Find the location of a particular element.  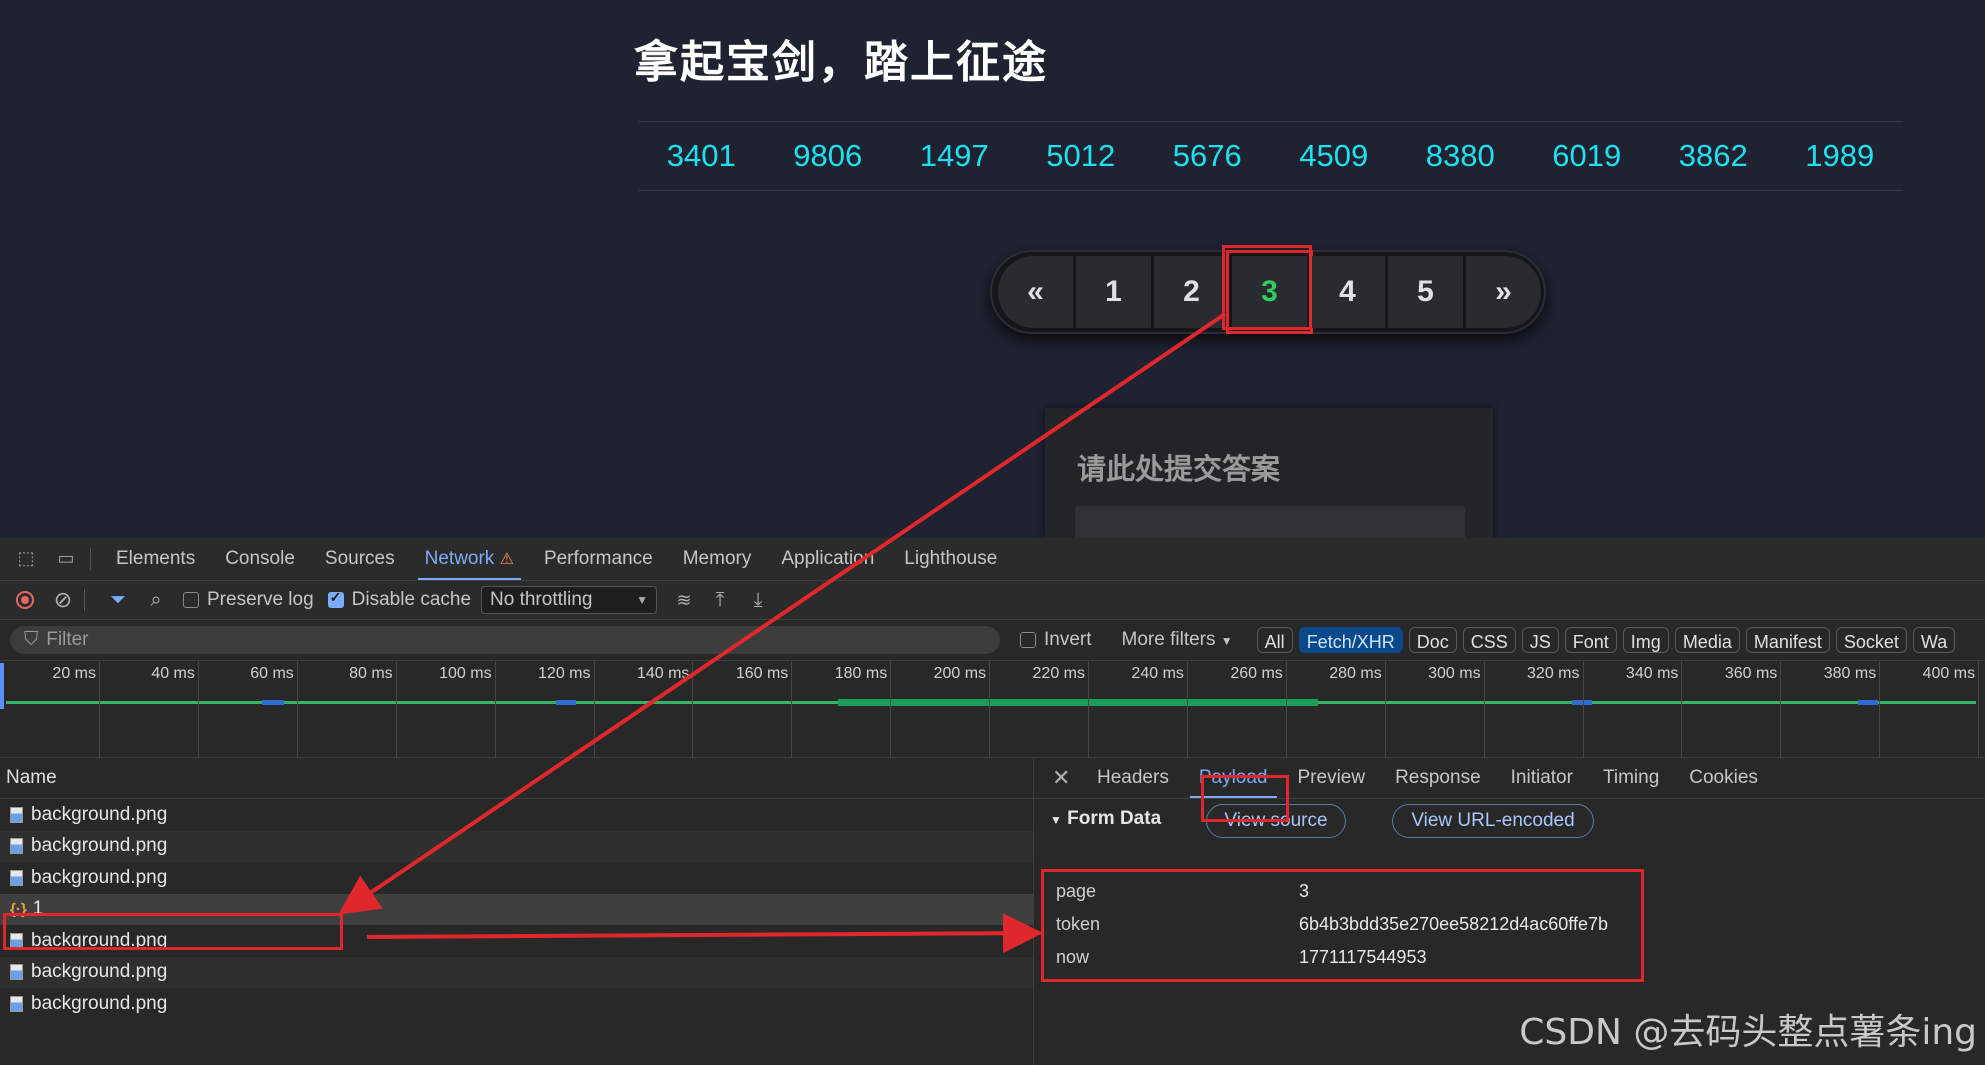

annotation-box-form-data is located at coordinates (1342, 925).